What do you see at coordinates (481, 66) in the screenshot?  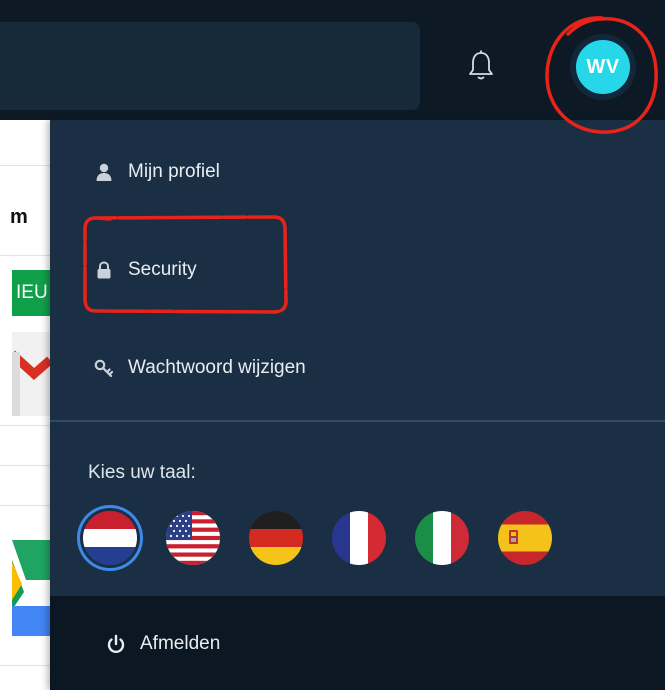 I see `bell-icon` at bounding box center [481, 66].